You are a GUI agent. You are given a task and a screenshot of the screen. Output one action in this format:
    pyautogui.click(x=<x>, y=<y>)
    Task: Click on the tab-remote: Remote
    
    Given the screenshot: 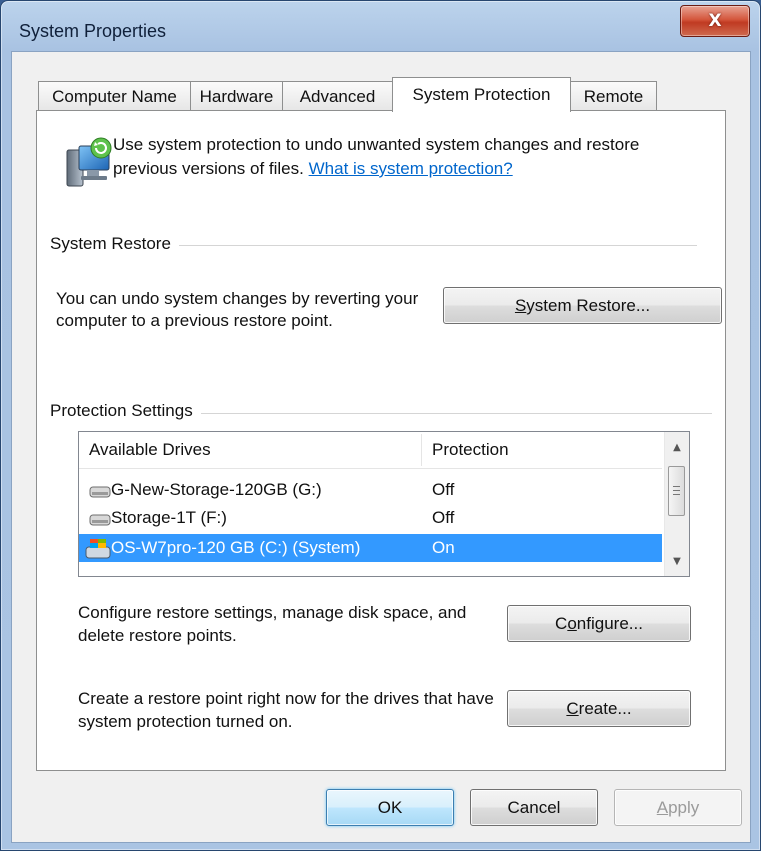 What is the action you would take?
    pyautogui.click(x=613, y=96)
    